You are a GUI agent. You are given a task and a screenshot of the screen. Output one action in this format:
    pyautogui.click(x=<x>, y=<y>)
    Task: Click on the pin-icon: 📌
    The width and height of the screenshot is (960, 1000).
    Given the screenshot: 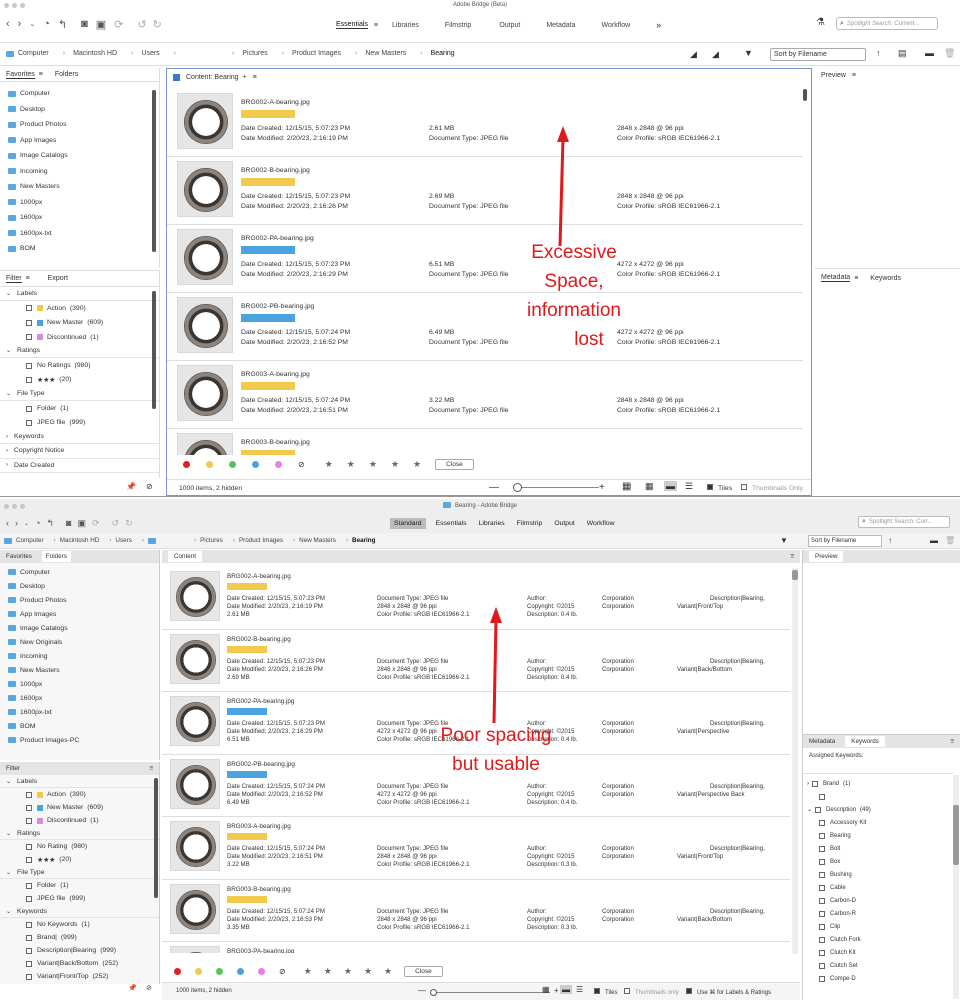 What is the action you would take?
    pyautogui.click(x=131, y=486)
    